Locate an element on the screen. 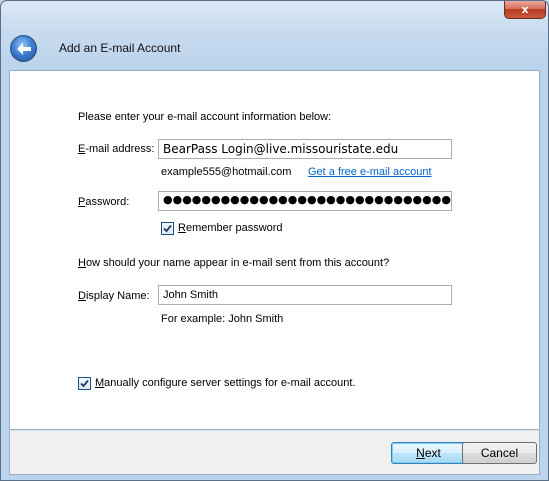 The height and width of the screenshot is (481, 549). password-label: Password: is located at coordinates (104, 202).